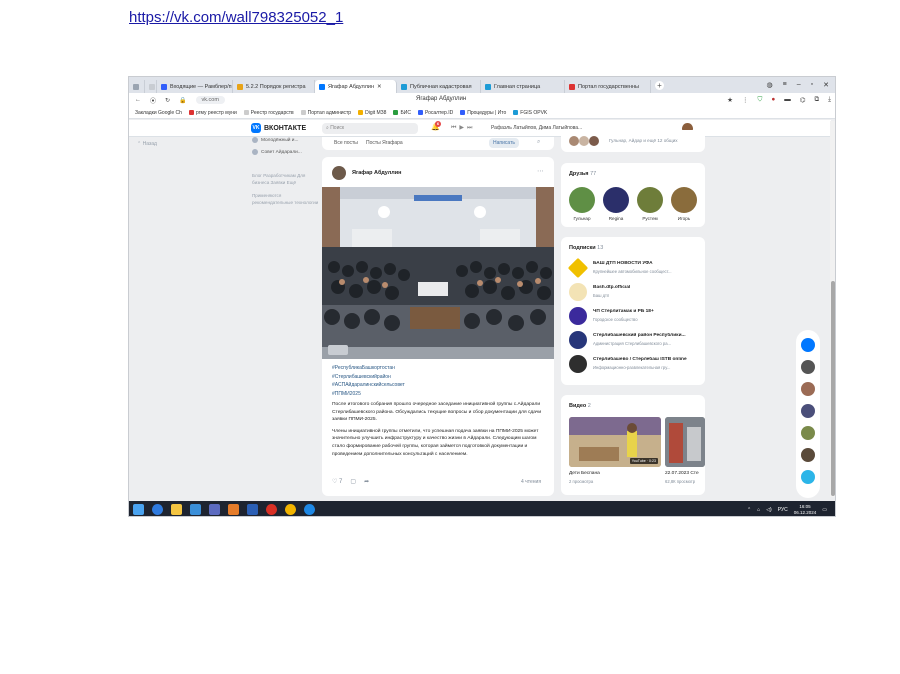 Image resolution: width=900 pixels, height=674 pixels. What do you see at coordinates (339, 173) in the screenshot?
I see `avatar` at bounding box center [339, 173].